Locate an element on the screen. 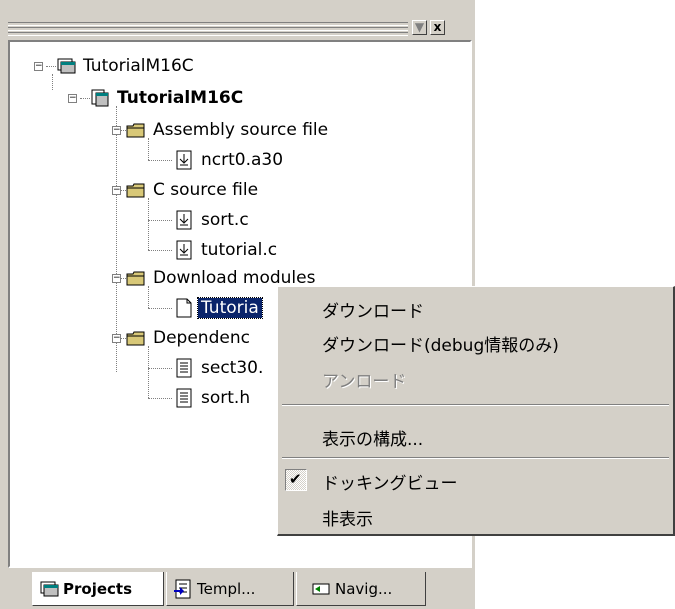  tree-file-sort-h: sort.h is located at coordinates (213, 398).